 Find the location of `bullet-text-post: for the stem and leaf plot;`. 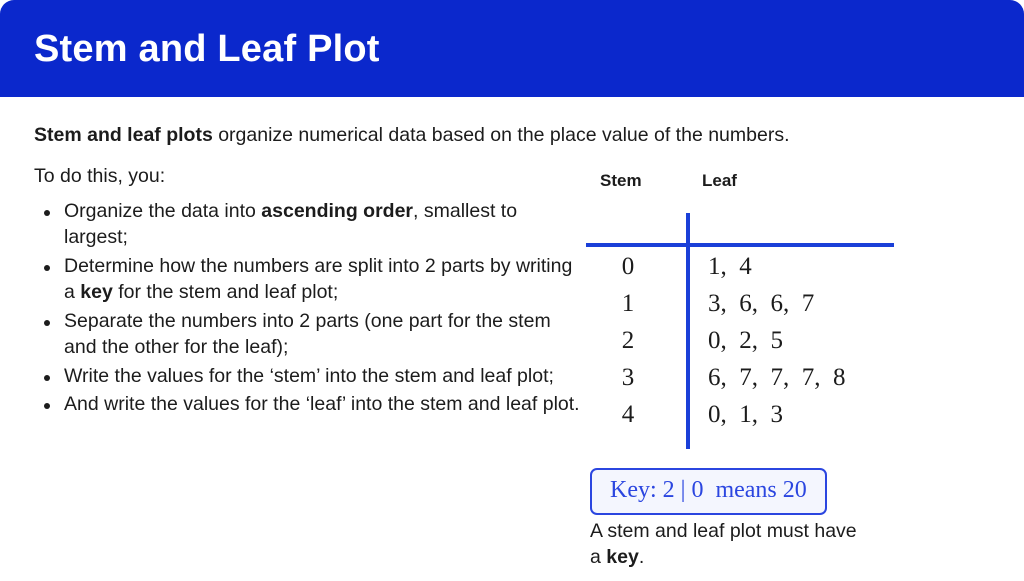

bullet-text-post: for the stem and leaf plot; is located at coordinates (225, 291).